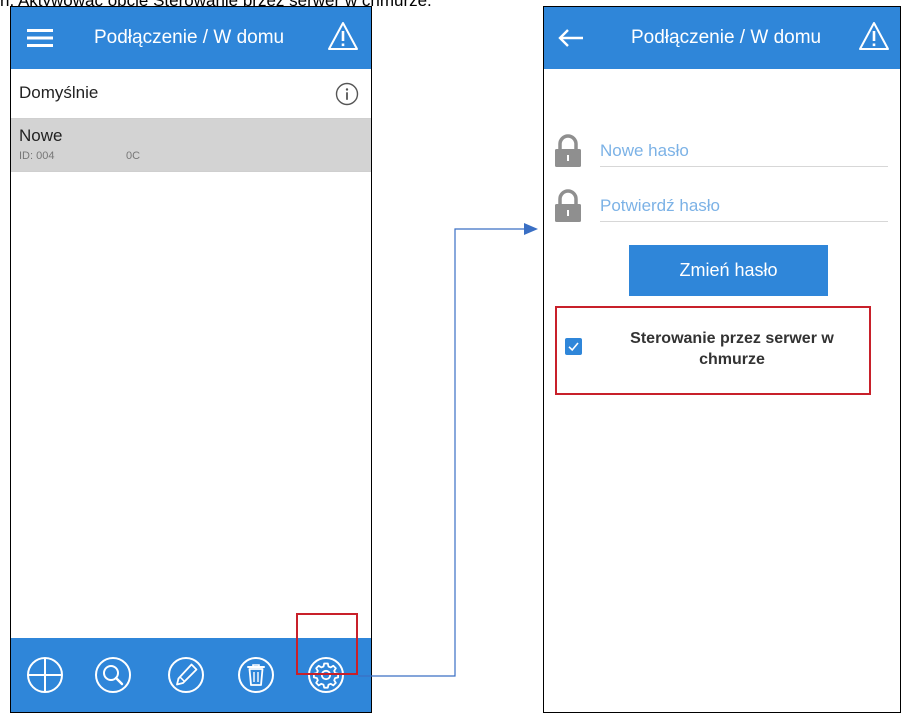  What do you see at coordinates (40, 38) in the screenshot?
I see `hamburger-menu-icon` at bounding box center [40, 38].